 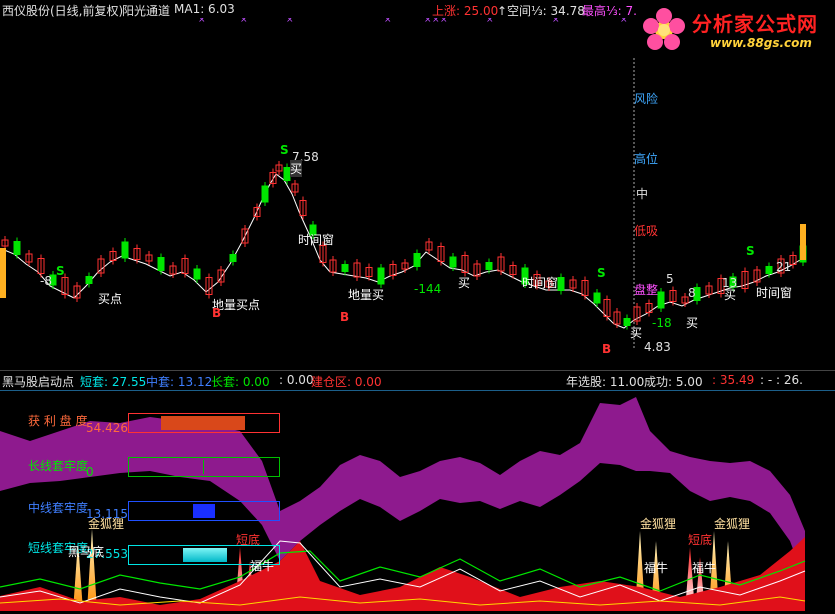 I want to click on dark-horse-bottom-label: 黑马底, so click(x=86, y=552).